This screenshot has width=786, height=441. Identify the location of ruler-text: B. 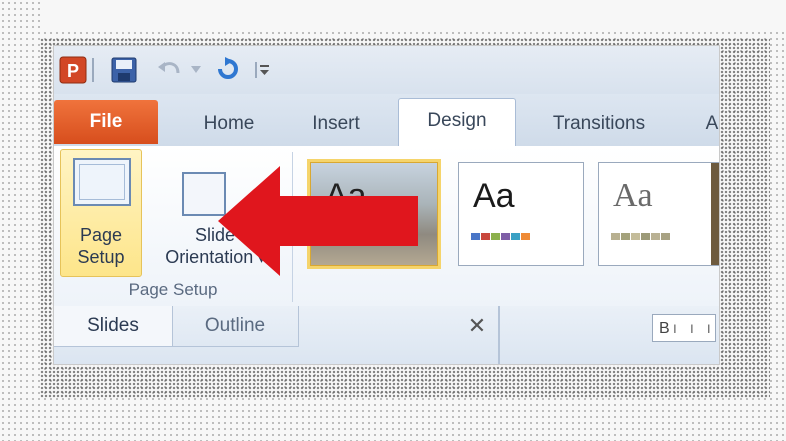
(666, 328).